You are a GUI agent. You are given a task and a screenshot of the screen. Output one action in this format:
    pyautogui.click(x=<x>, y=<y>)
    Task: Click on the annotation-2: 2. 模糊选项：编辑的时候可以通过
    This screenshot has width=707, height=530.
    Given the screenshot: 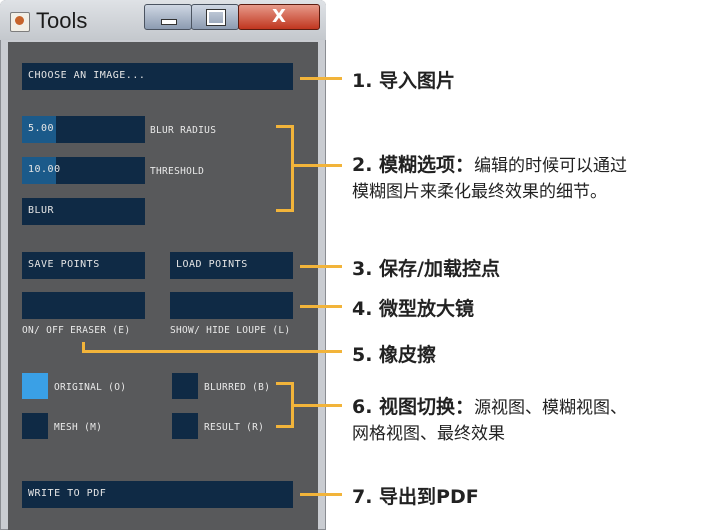 What is the action you would take?
    pyautogui.click(x=527, y=163)
    